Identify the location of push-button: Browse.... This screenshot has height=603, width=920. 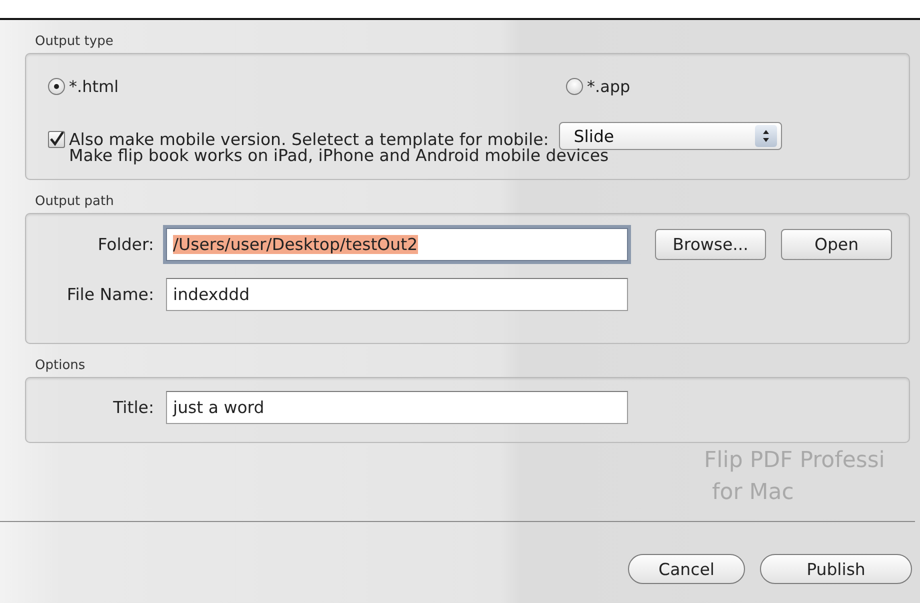
(710, 244).